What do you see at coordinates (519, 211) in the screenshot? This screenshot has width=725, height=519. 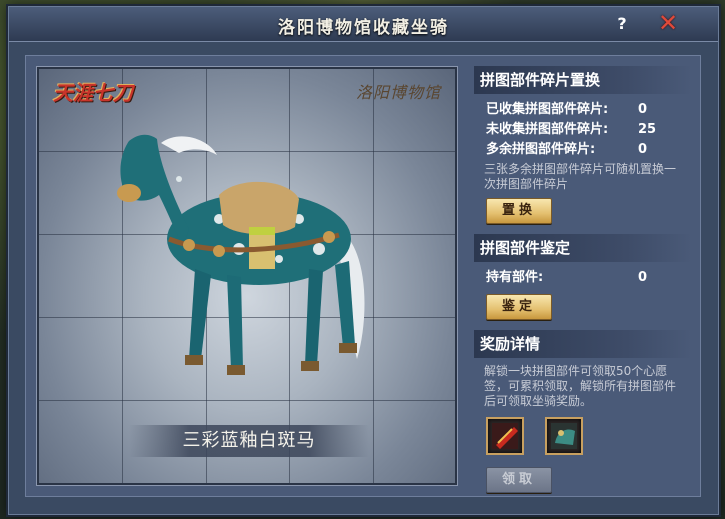 I see `exchange-button: 置换` at bounding box center [519, 211].